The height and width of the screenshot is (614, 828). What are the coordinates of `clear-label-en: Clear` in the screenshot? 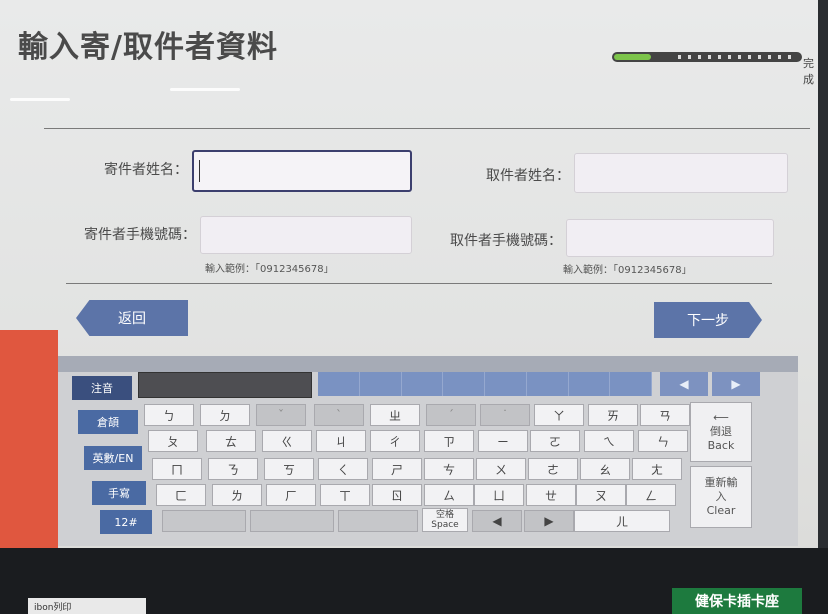 It's located at (721, 510).